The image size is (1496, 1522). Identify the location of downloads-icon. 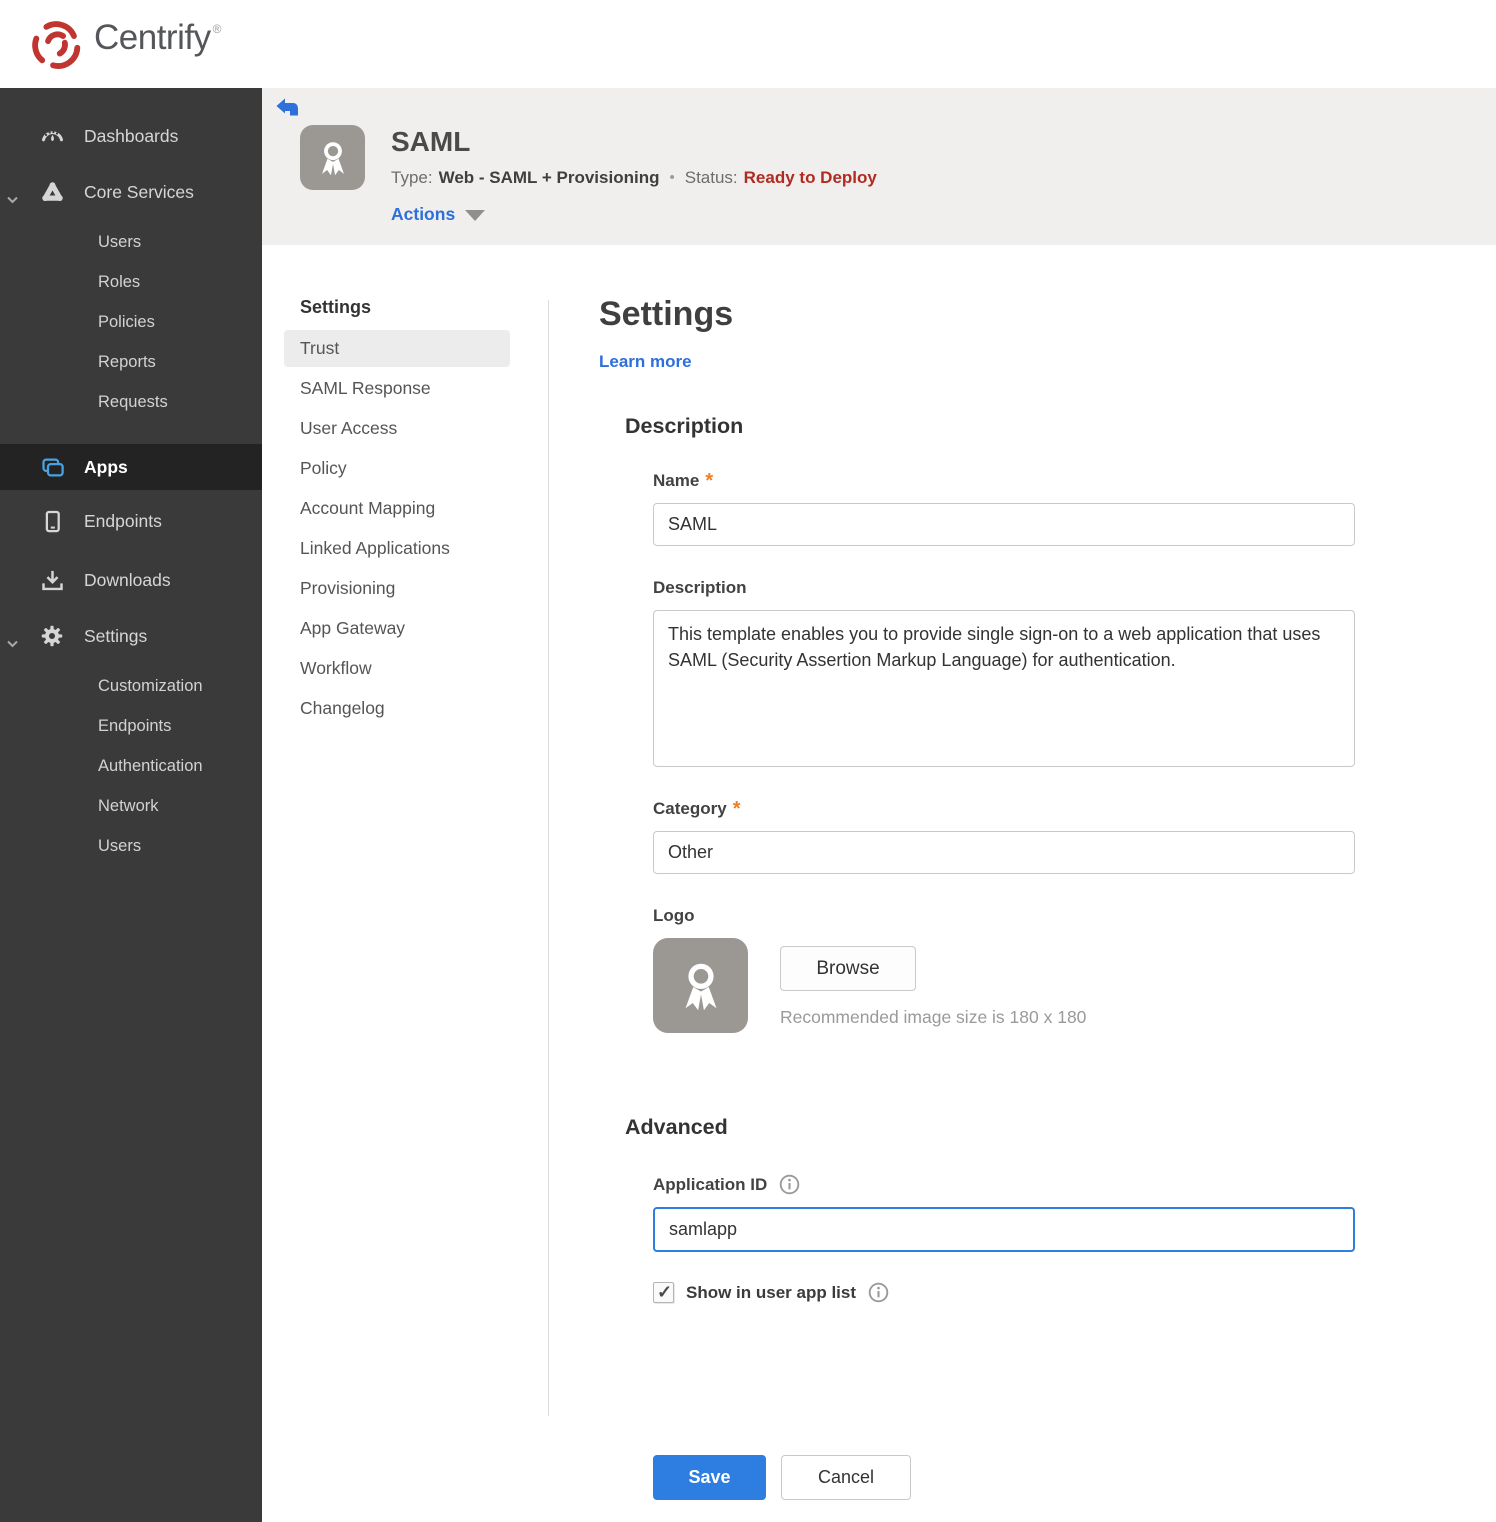
(52, 580).